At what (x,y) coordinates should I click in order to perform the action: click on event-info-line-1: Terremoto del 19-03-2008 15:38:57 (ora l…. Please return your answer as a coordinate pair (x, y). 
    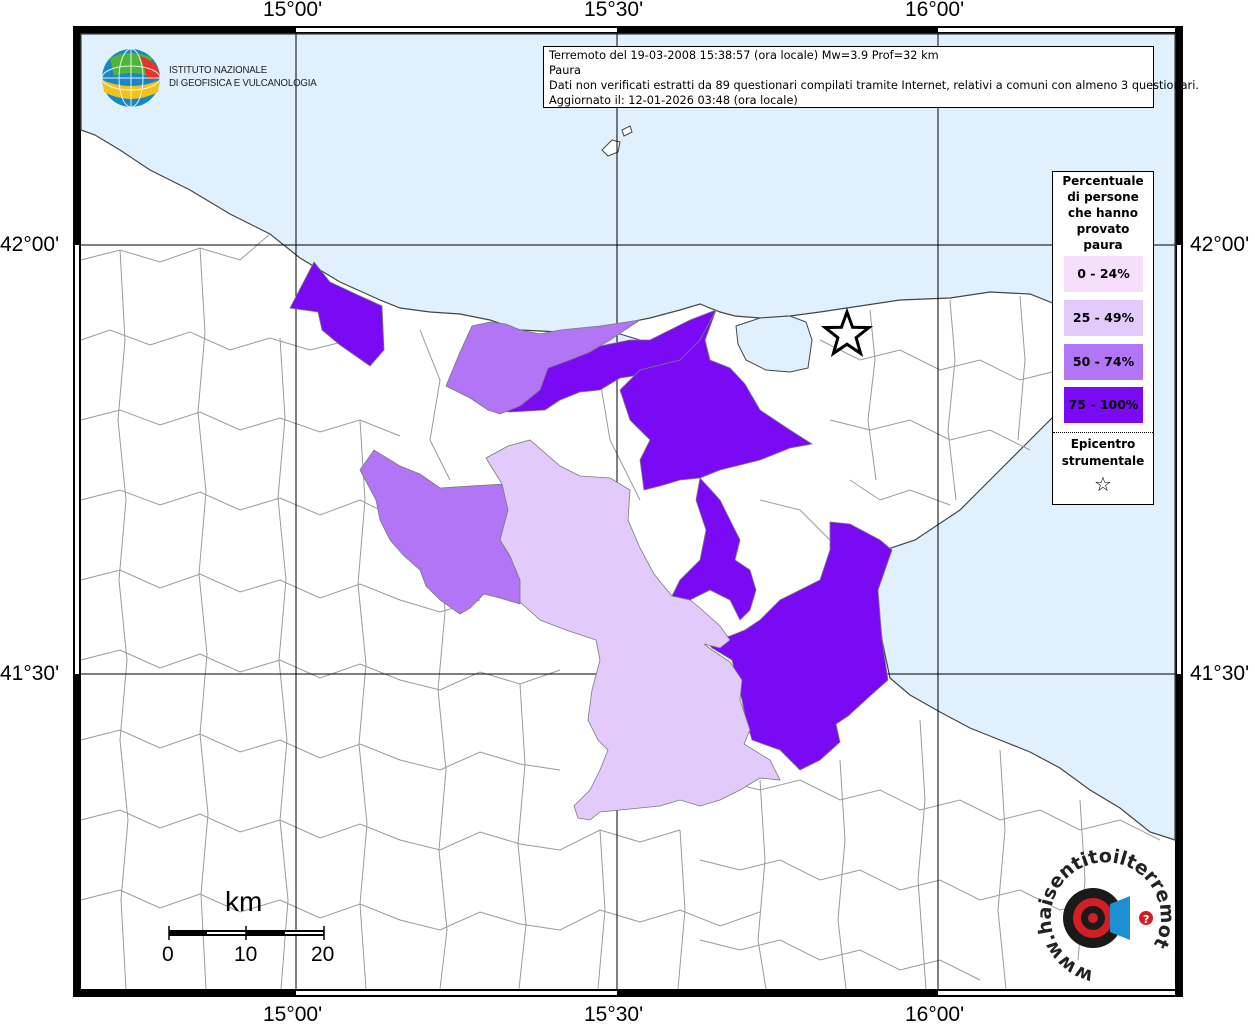
    Looking at the image, I should click on (744, 55).